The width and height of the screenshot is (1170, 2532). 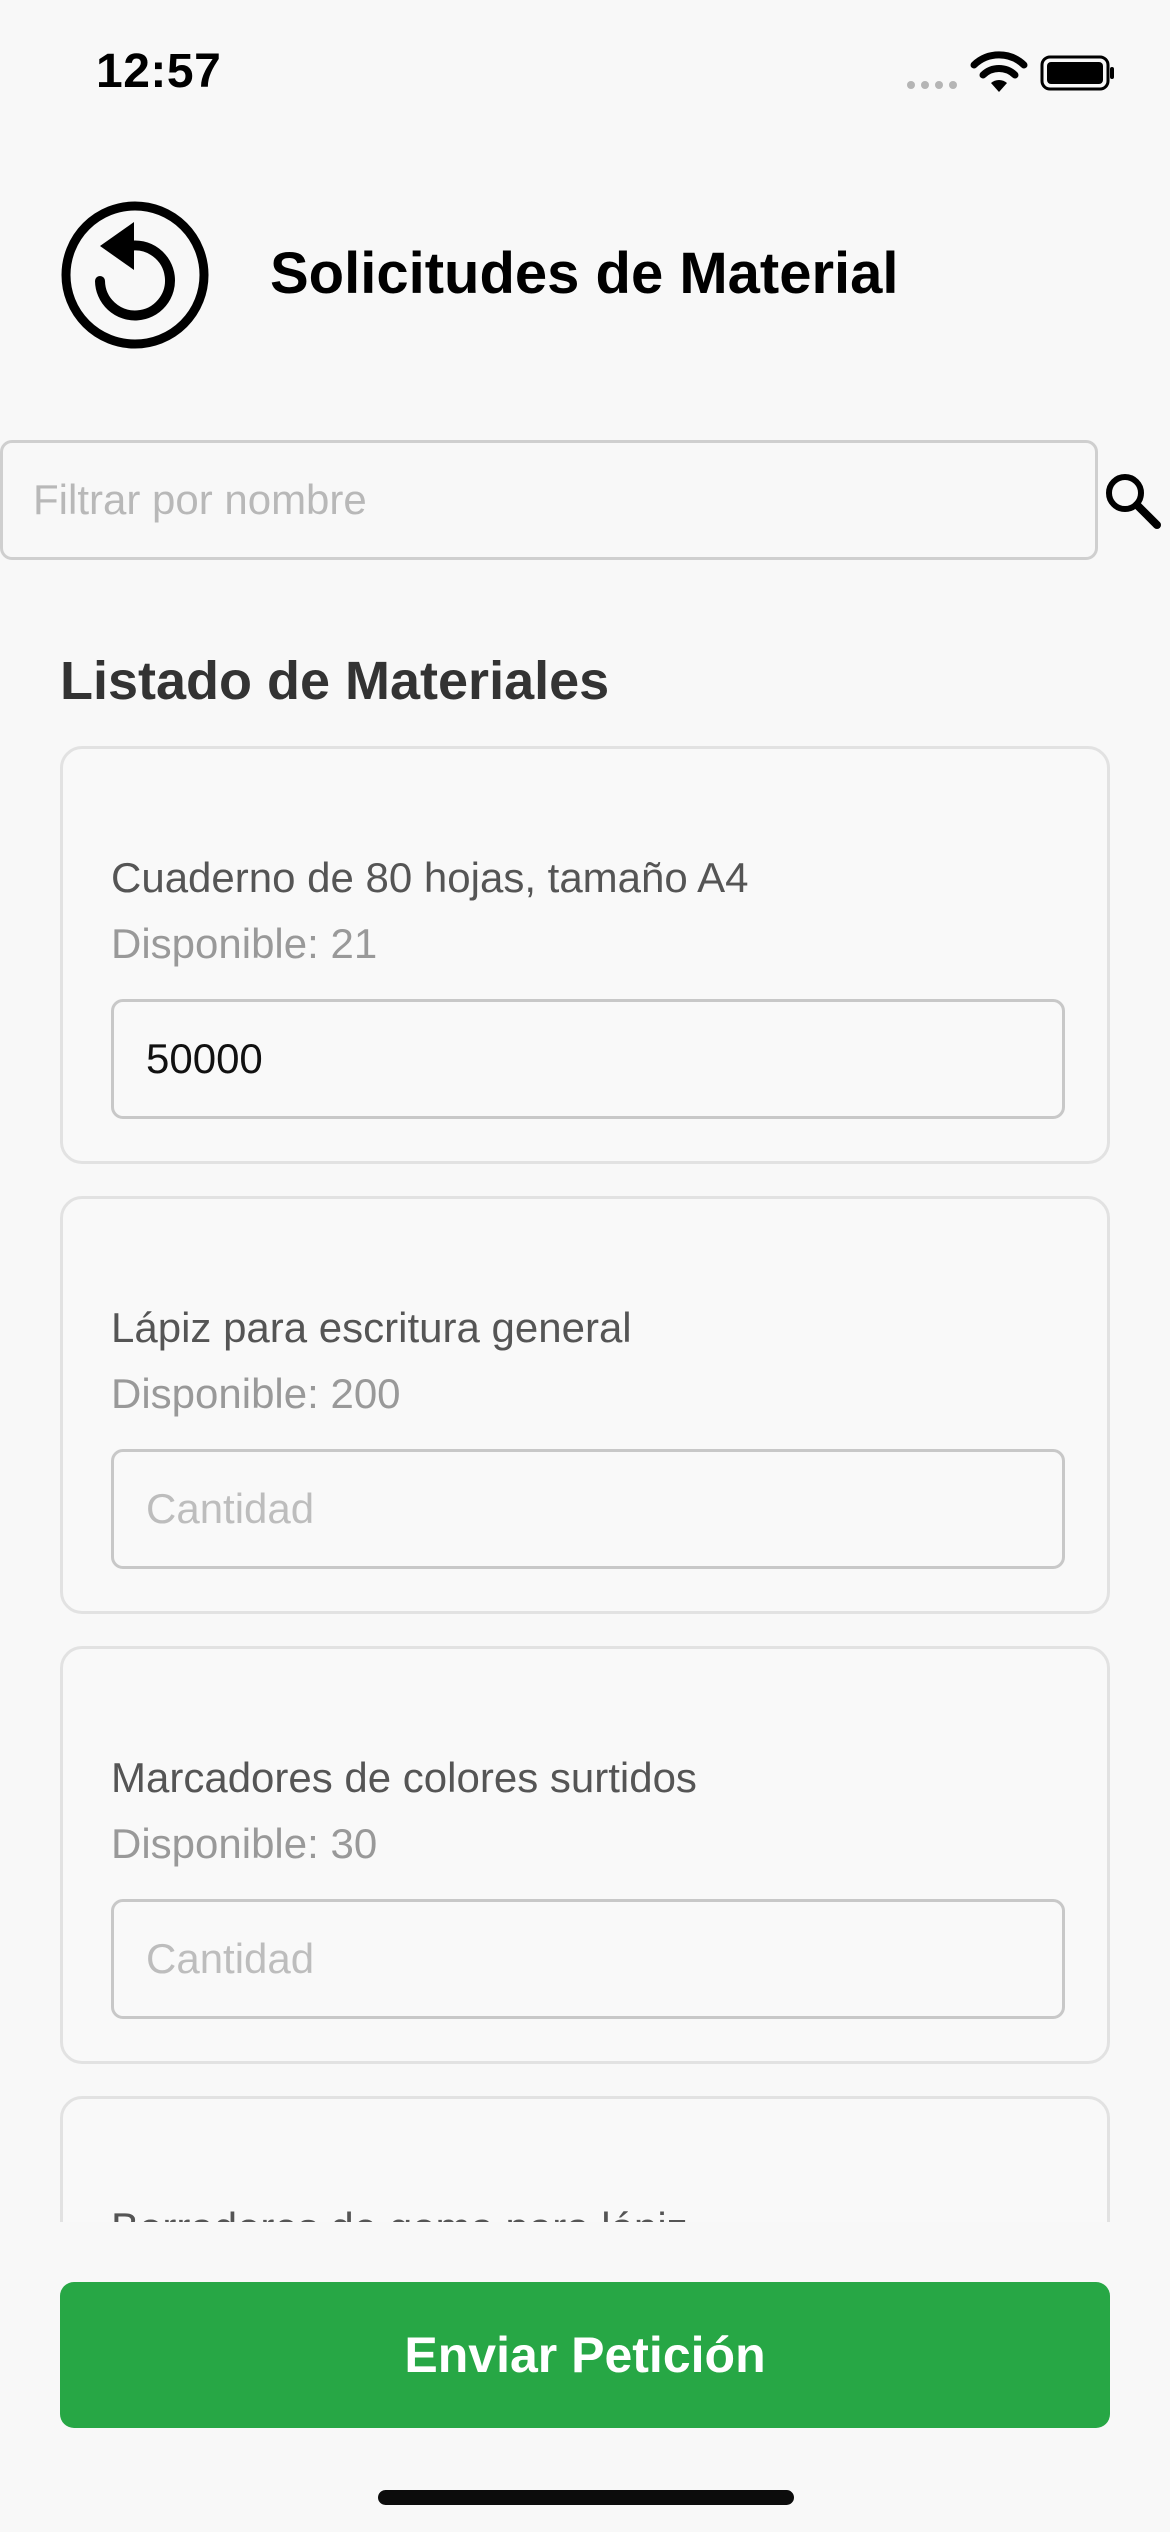 I want to click on material-name: Marcadores de colores surtidos, so click(x=404, y=1777).